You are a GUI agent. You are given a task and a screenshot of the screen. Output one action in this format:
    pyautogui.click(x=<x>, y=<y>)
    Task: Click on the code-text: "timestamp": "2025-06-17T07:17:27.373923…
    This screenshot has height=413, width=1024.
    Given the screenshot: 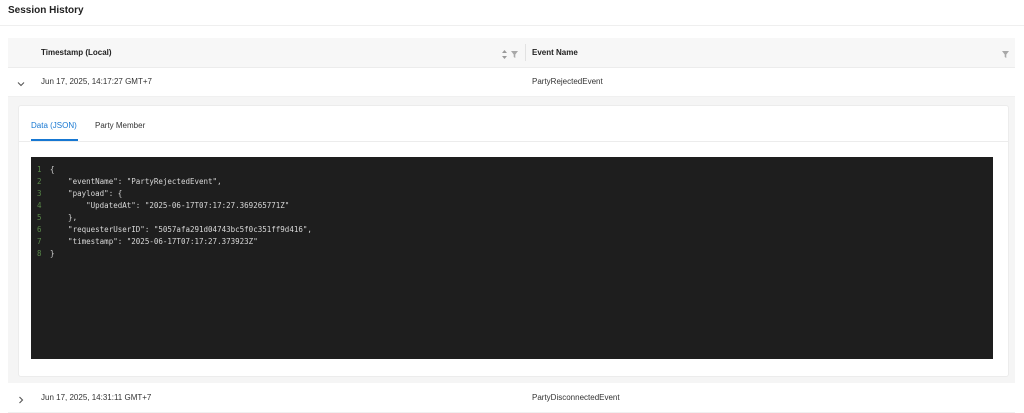 What is the action you would take?
    pyautogui.click(x=154, y=241)
    